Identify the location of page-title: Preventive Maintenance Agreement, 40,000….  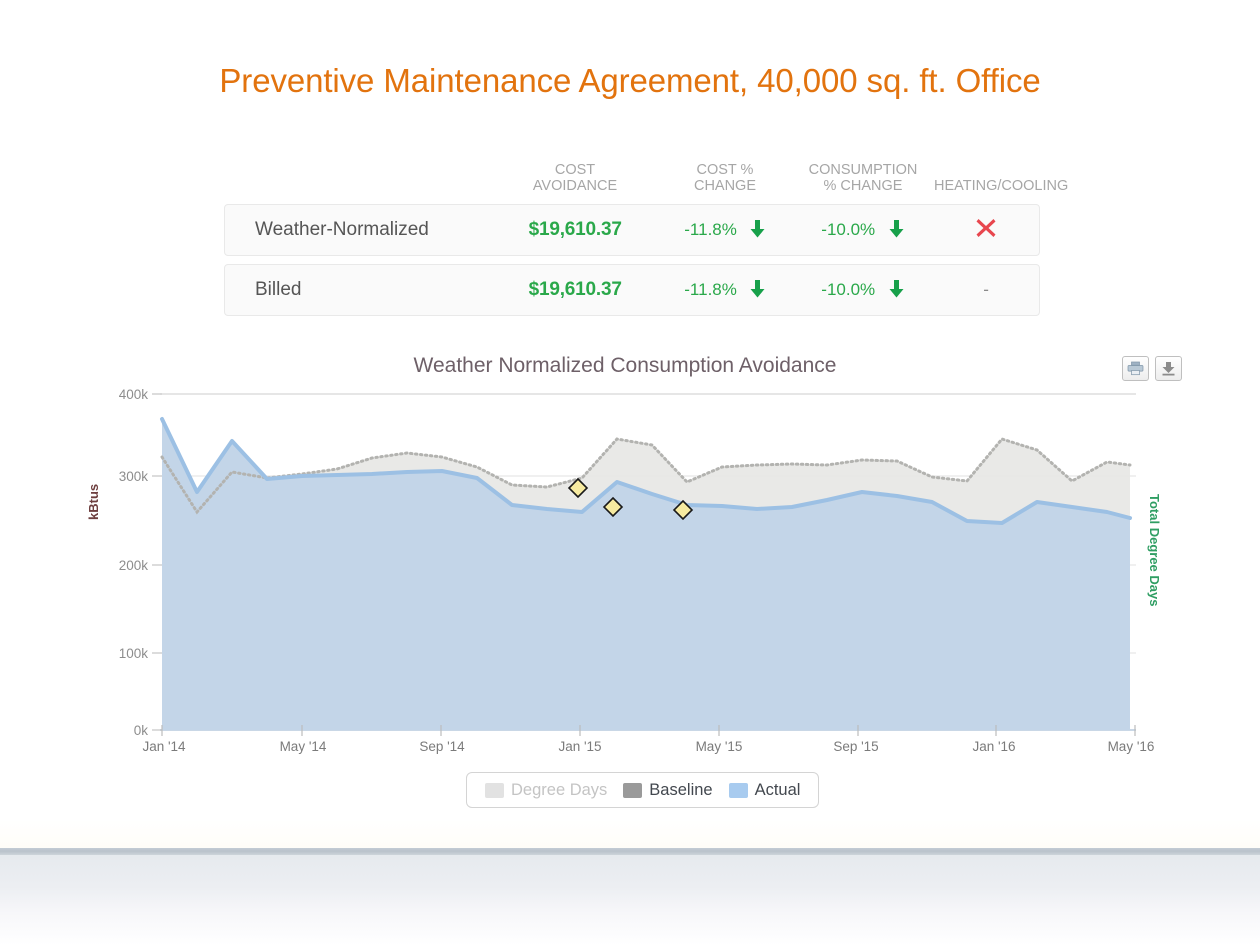
(630, 80).